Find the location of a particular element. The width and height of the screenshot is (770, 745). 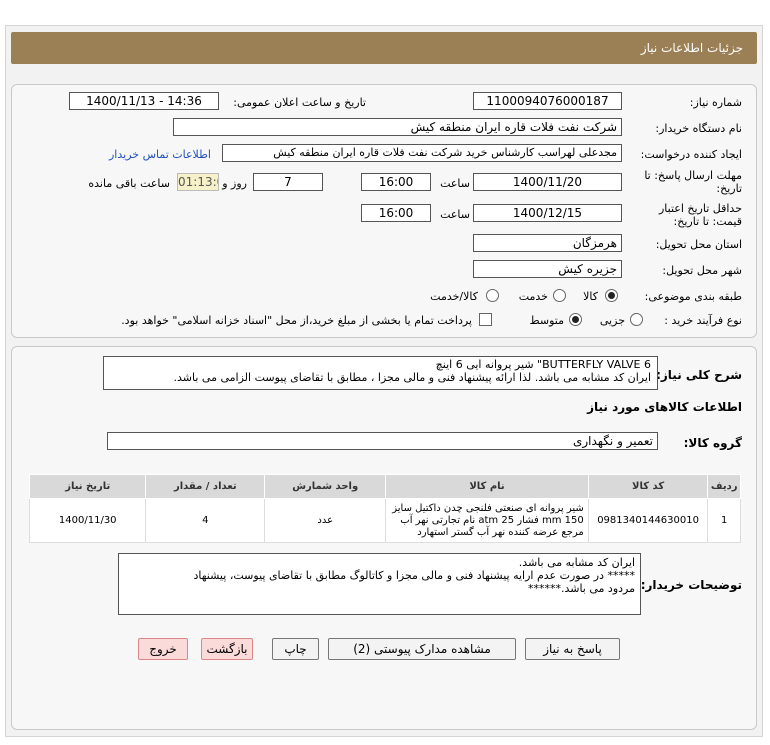

col-header-qty: تعداد / مقدار is located at coordinates (205, 486).